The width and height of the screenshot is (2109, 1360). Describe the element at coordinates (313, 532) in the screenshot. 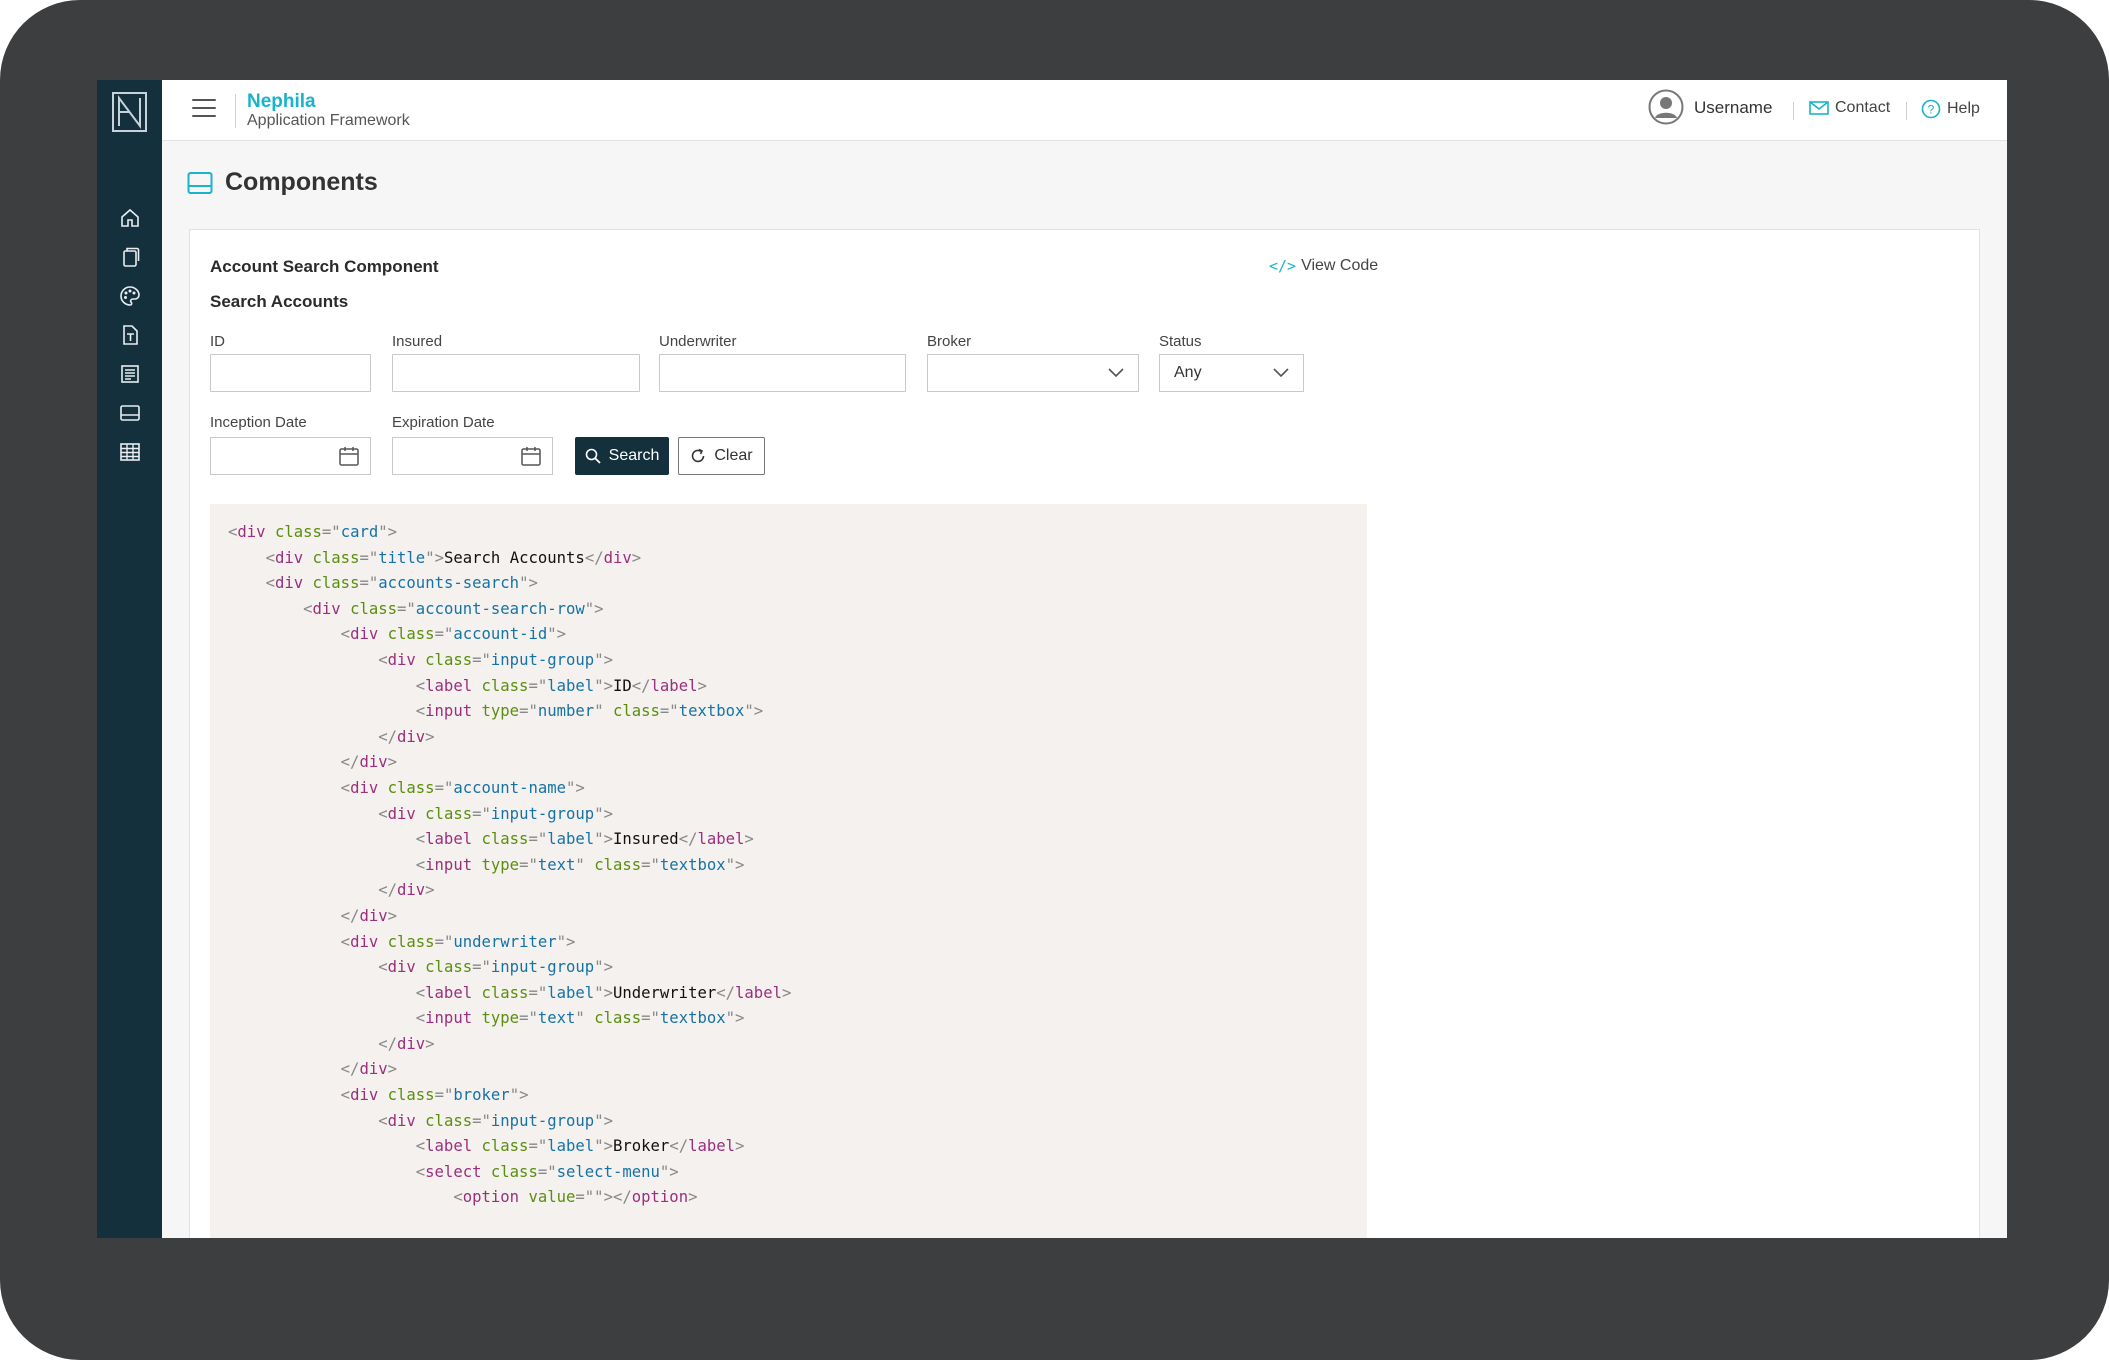

I see `code-line: <div class="card">` at that location.